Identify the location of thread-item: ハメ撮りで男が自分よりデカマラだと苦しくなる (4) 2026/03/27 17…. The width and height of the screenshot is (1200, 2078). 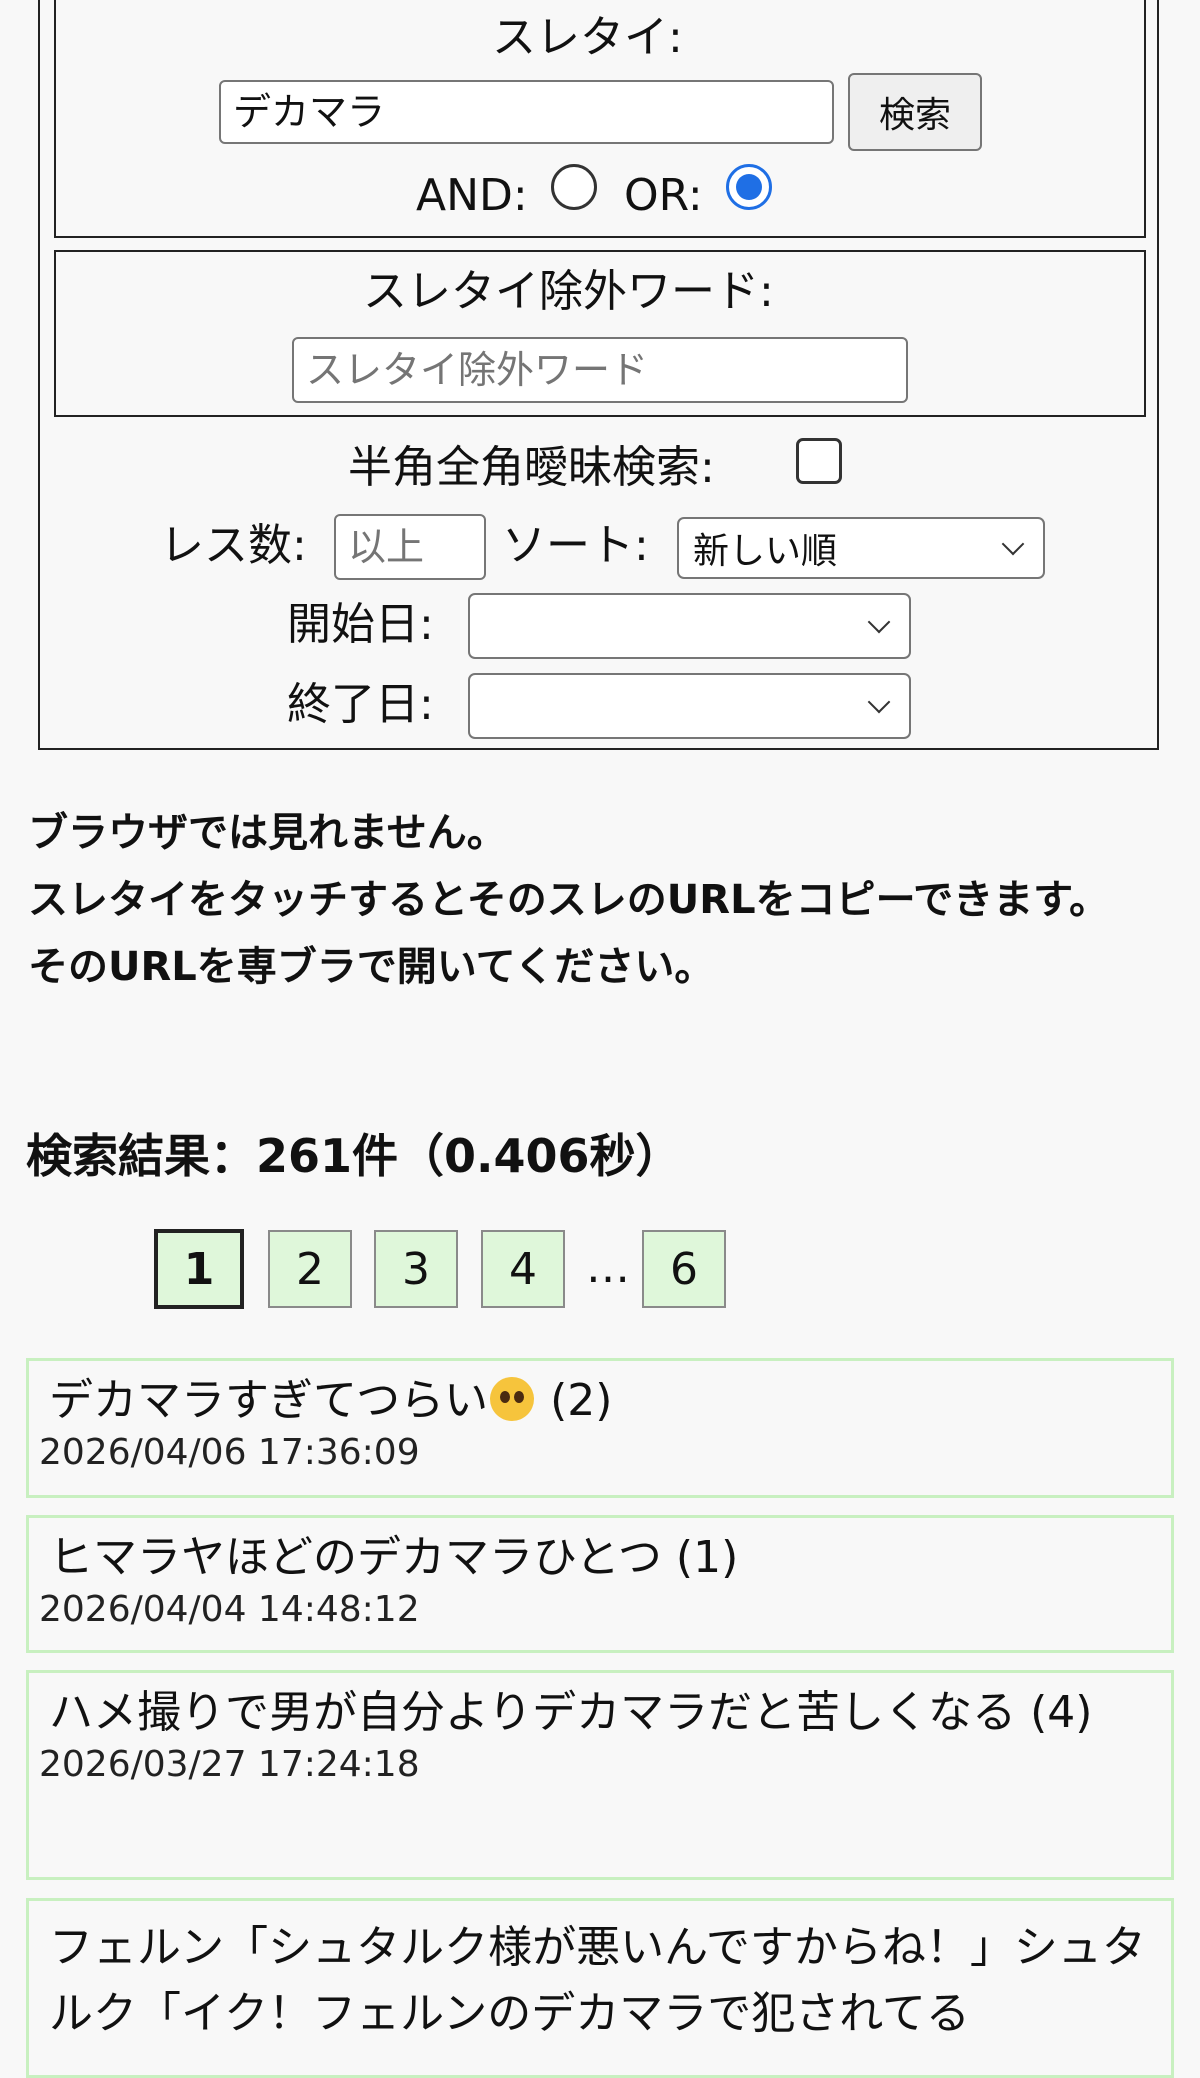
(600, 1775).